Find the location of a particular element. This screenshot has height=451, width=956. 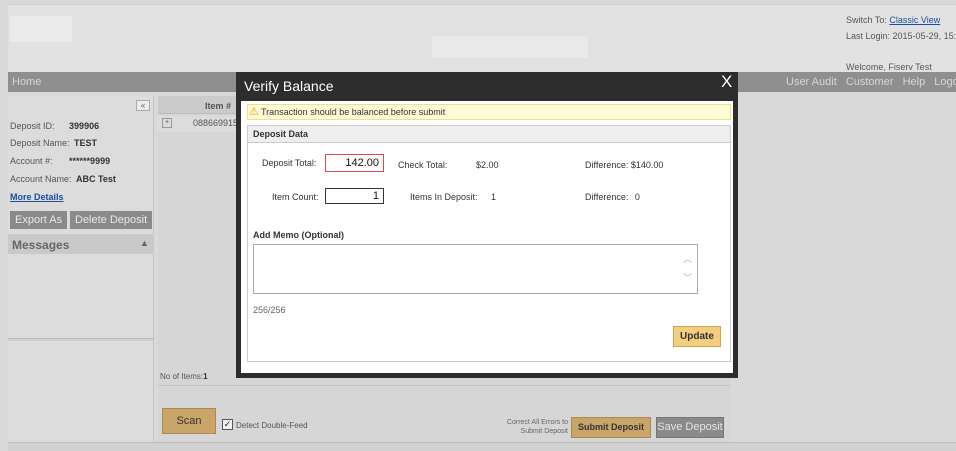

difference-count-value: 0 is located at coordinates (637, 197).